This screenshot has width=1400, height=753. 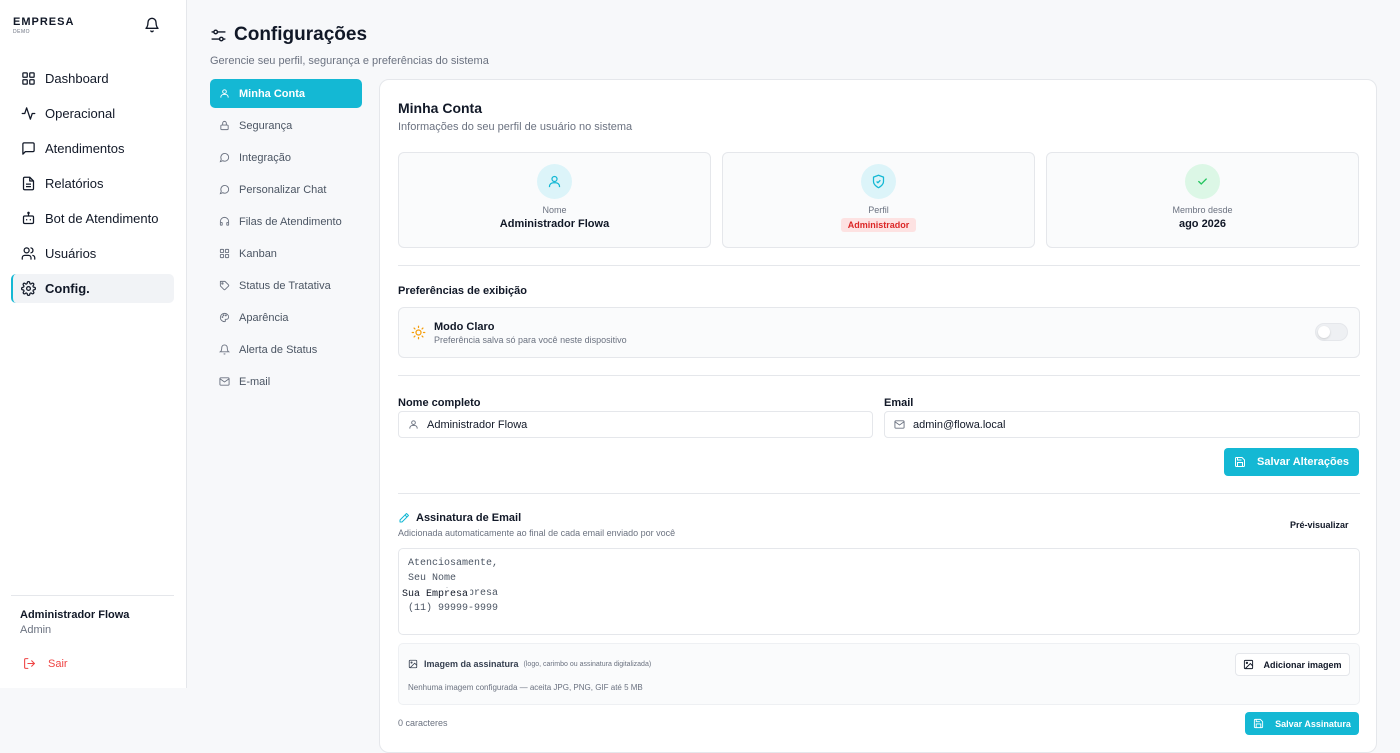 I want to click on image-title-text: Imagem da assinatura, so click(x=471, y=664).